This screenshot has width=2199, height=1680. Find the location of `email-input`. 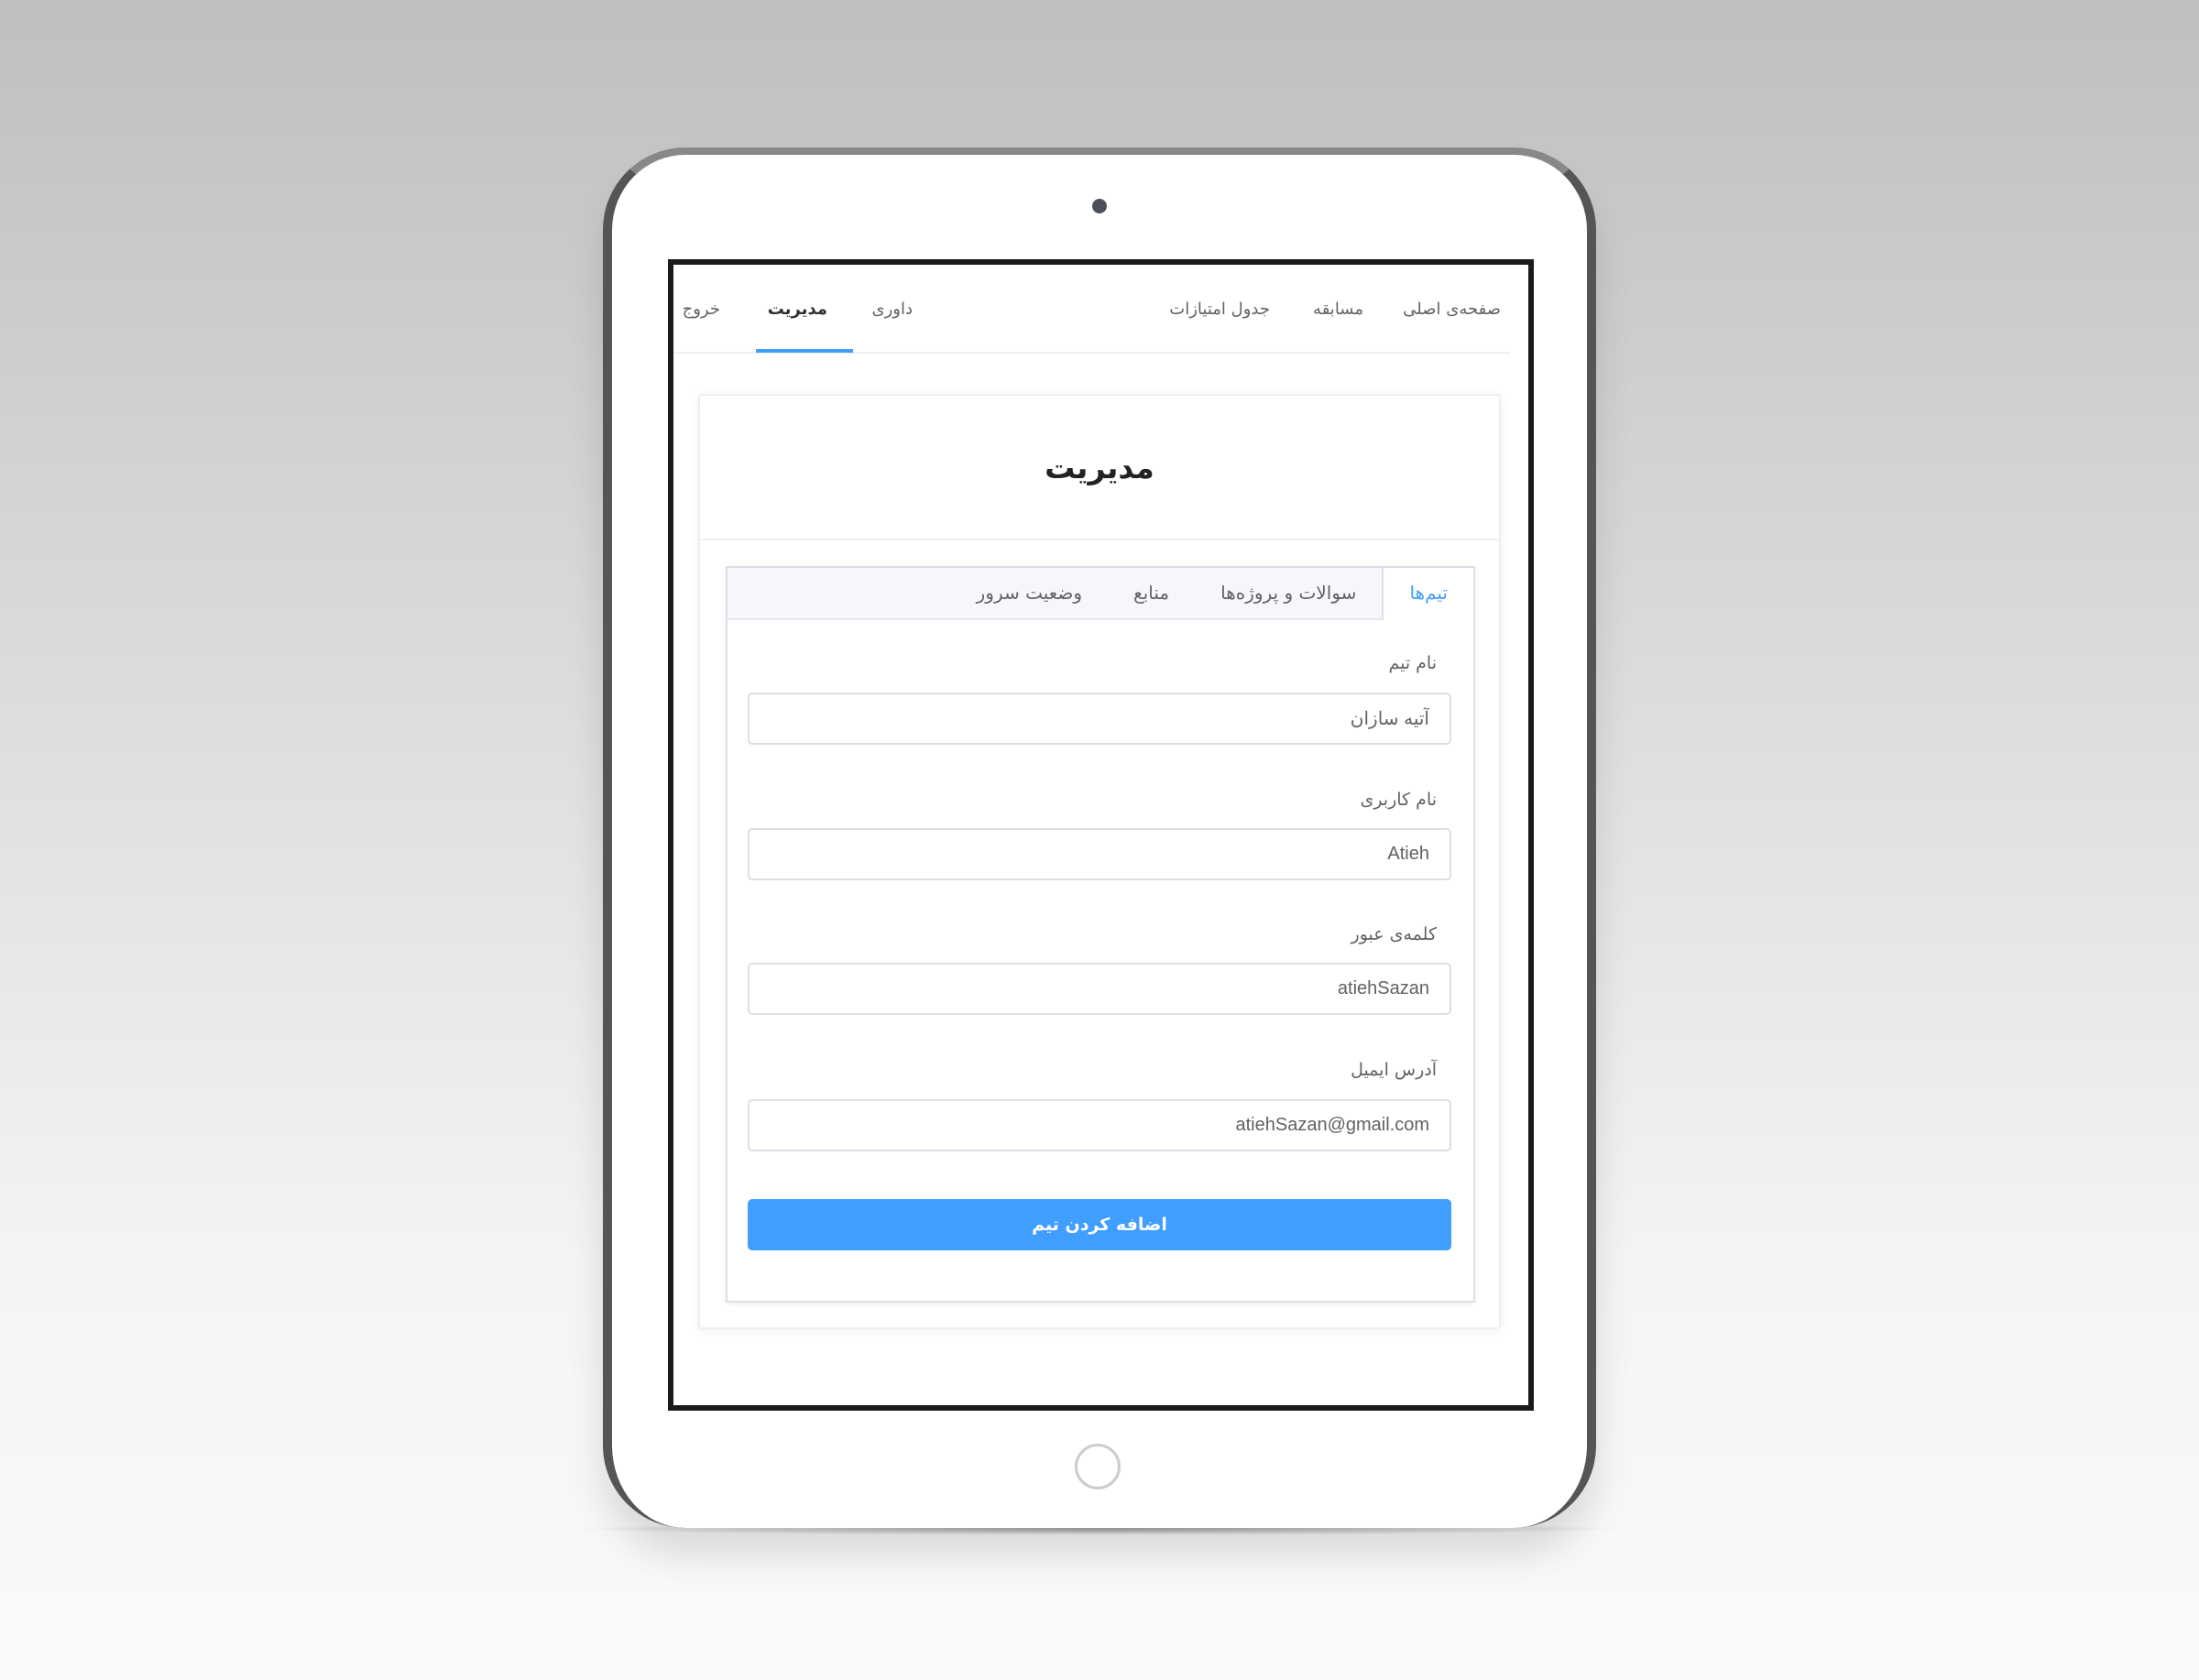

email-input is located at coordinates (1099, 1125).